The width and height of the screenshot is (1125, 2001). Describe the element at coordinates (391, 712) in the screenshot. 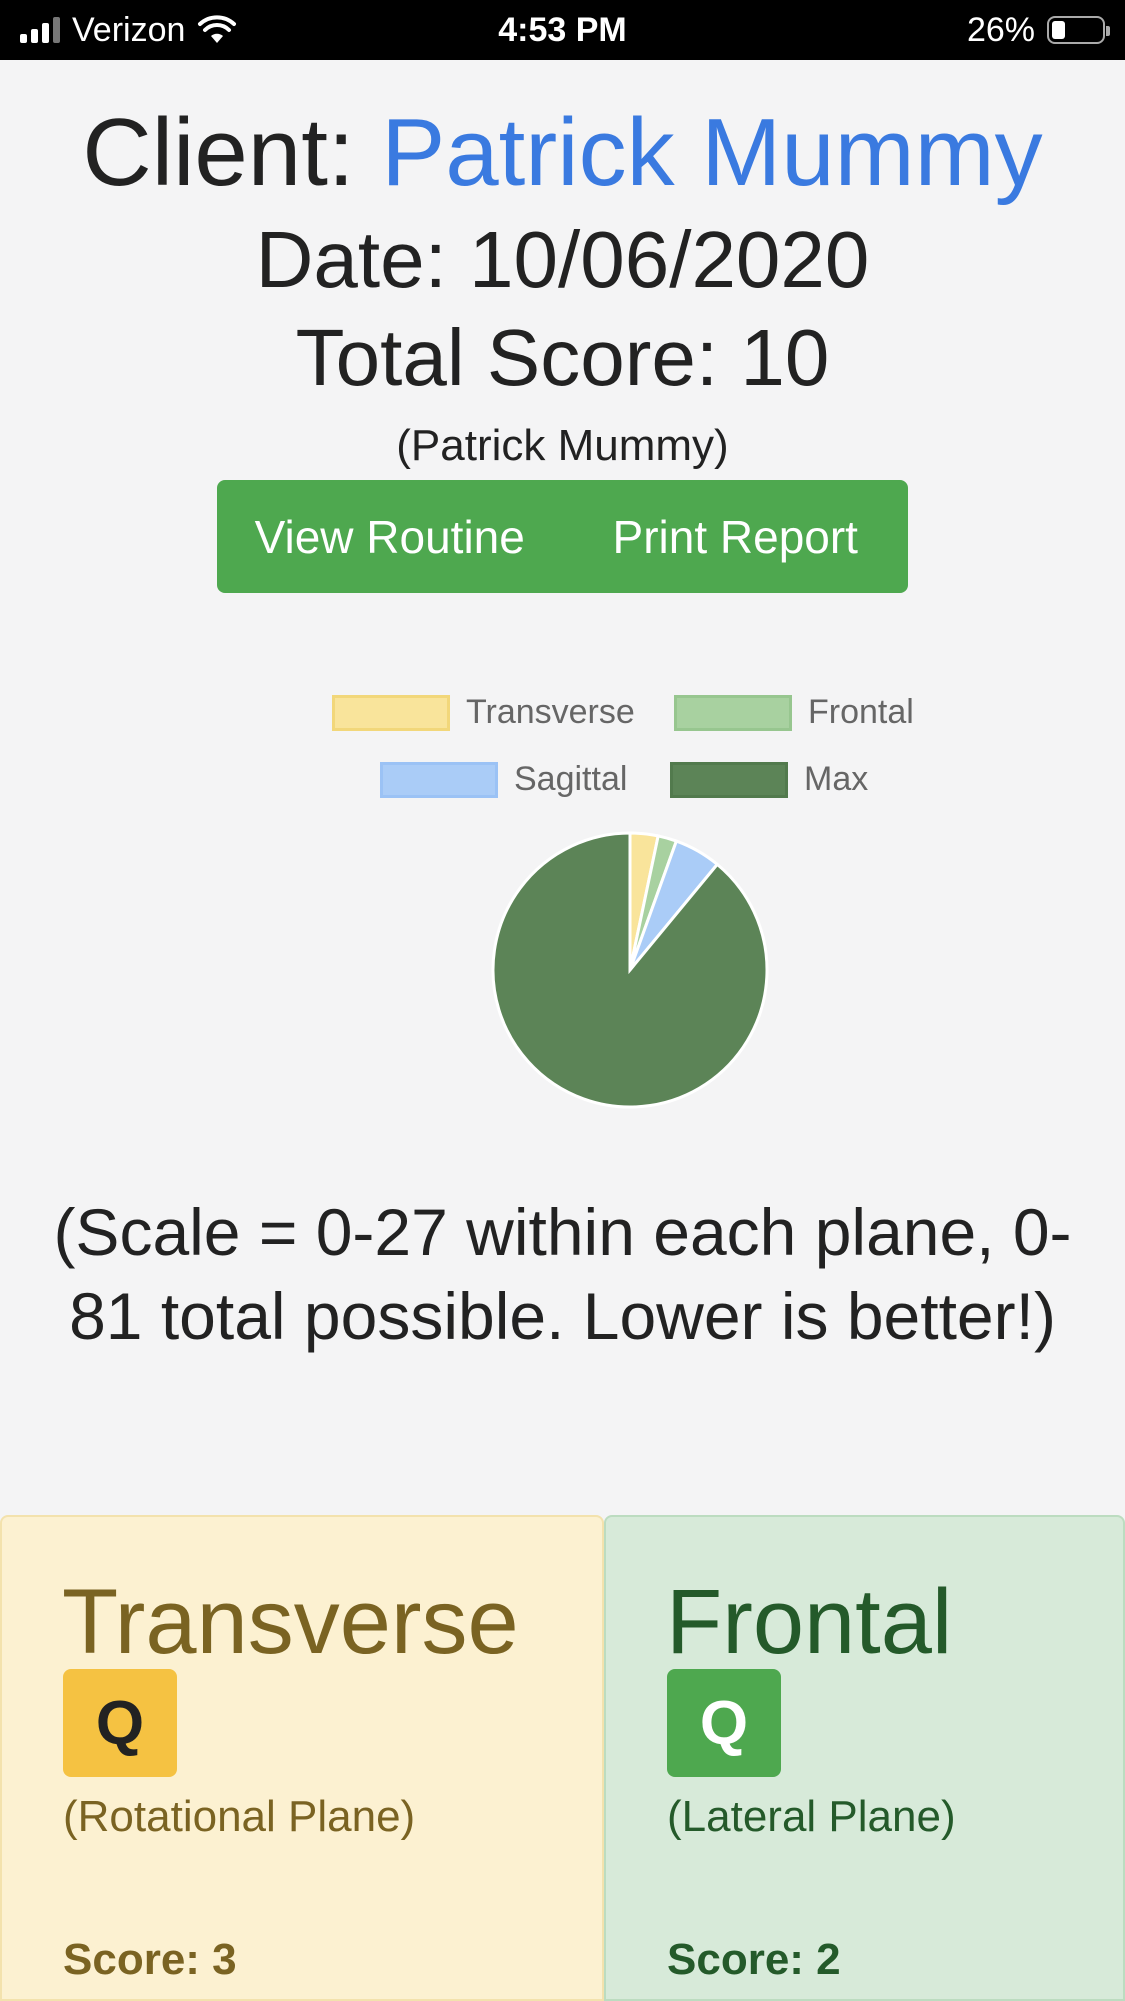

I see `legend-swatch-transverse` at that location.